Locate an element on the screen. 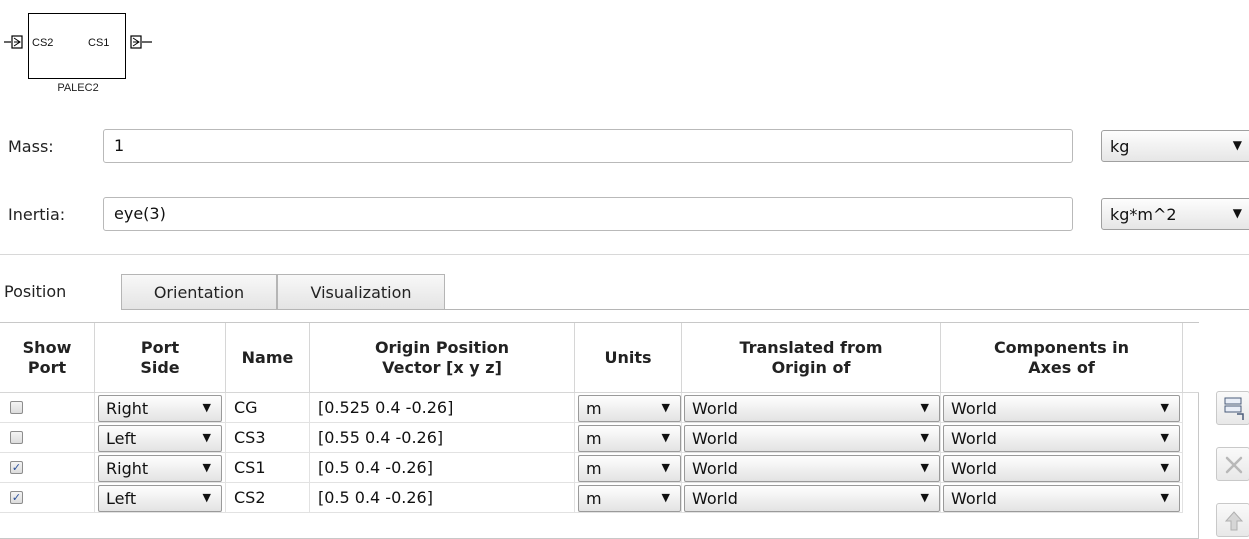  block-name: PALEC2 is located at coordinates (78, 88).